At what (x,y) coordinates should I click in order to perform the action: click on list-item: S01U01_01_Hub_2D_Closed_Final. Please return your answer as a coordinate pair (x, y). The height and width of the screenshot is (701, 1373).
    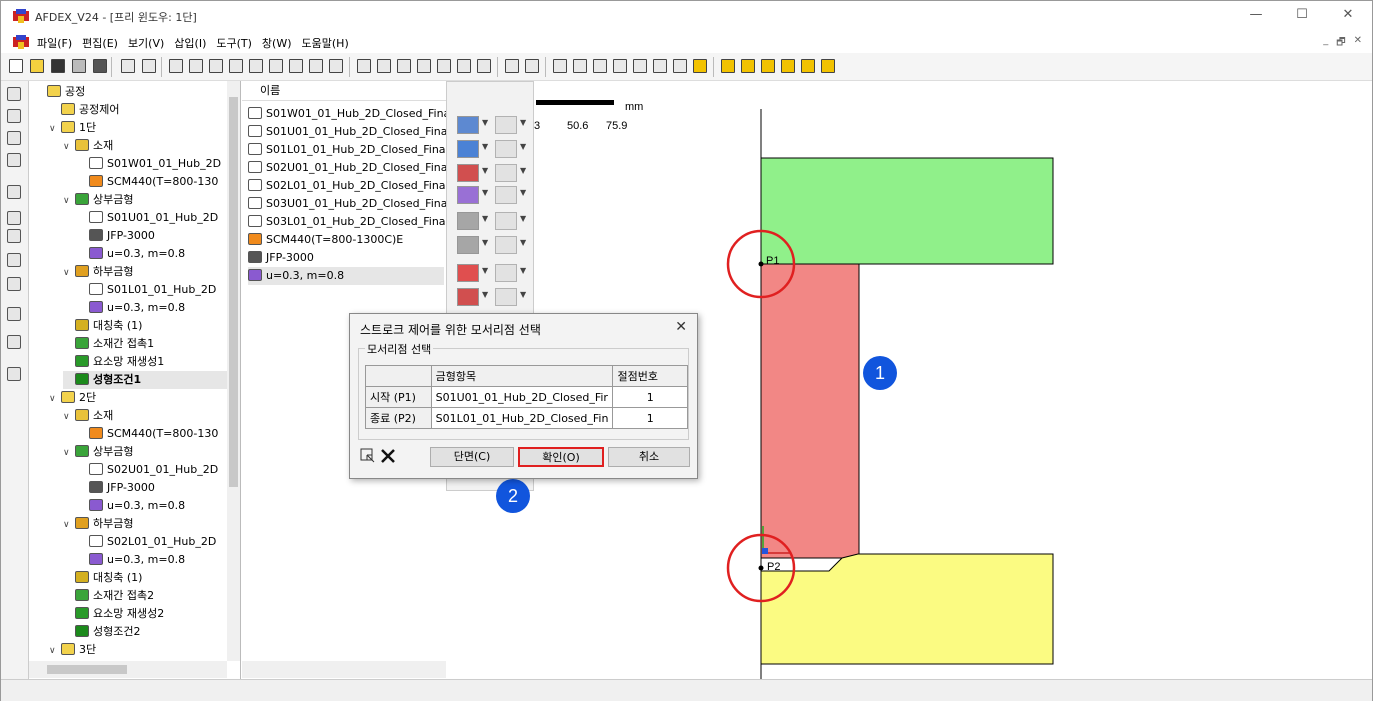
    Looking at the image, I should click on (349, 132).